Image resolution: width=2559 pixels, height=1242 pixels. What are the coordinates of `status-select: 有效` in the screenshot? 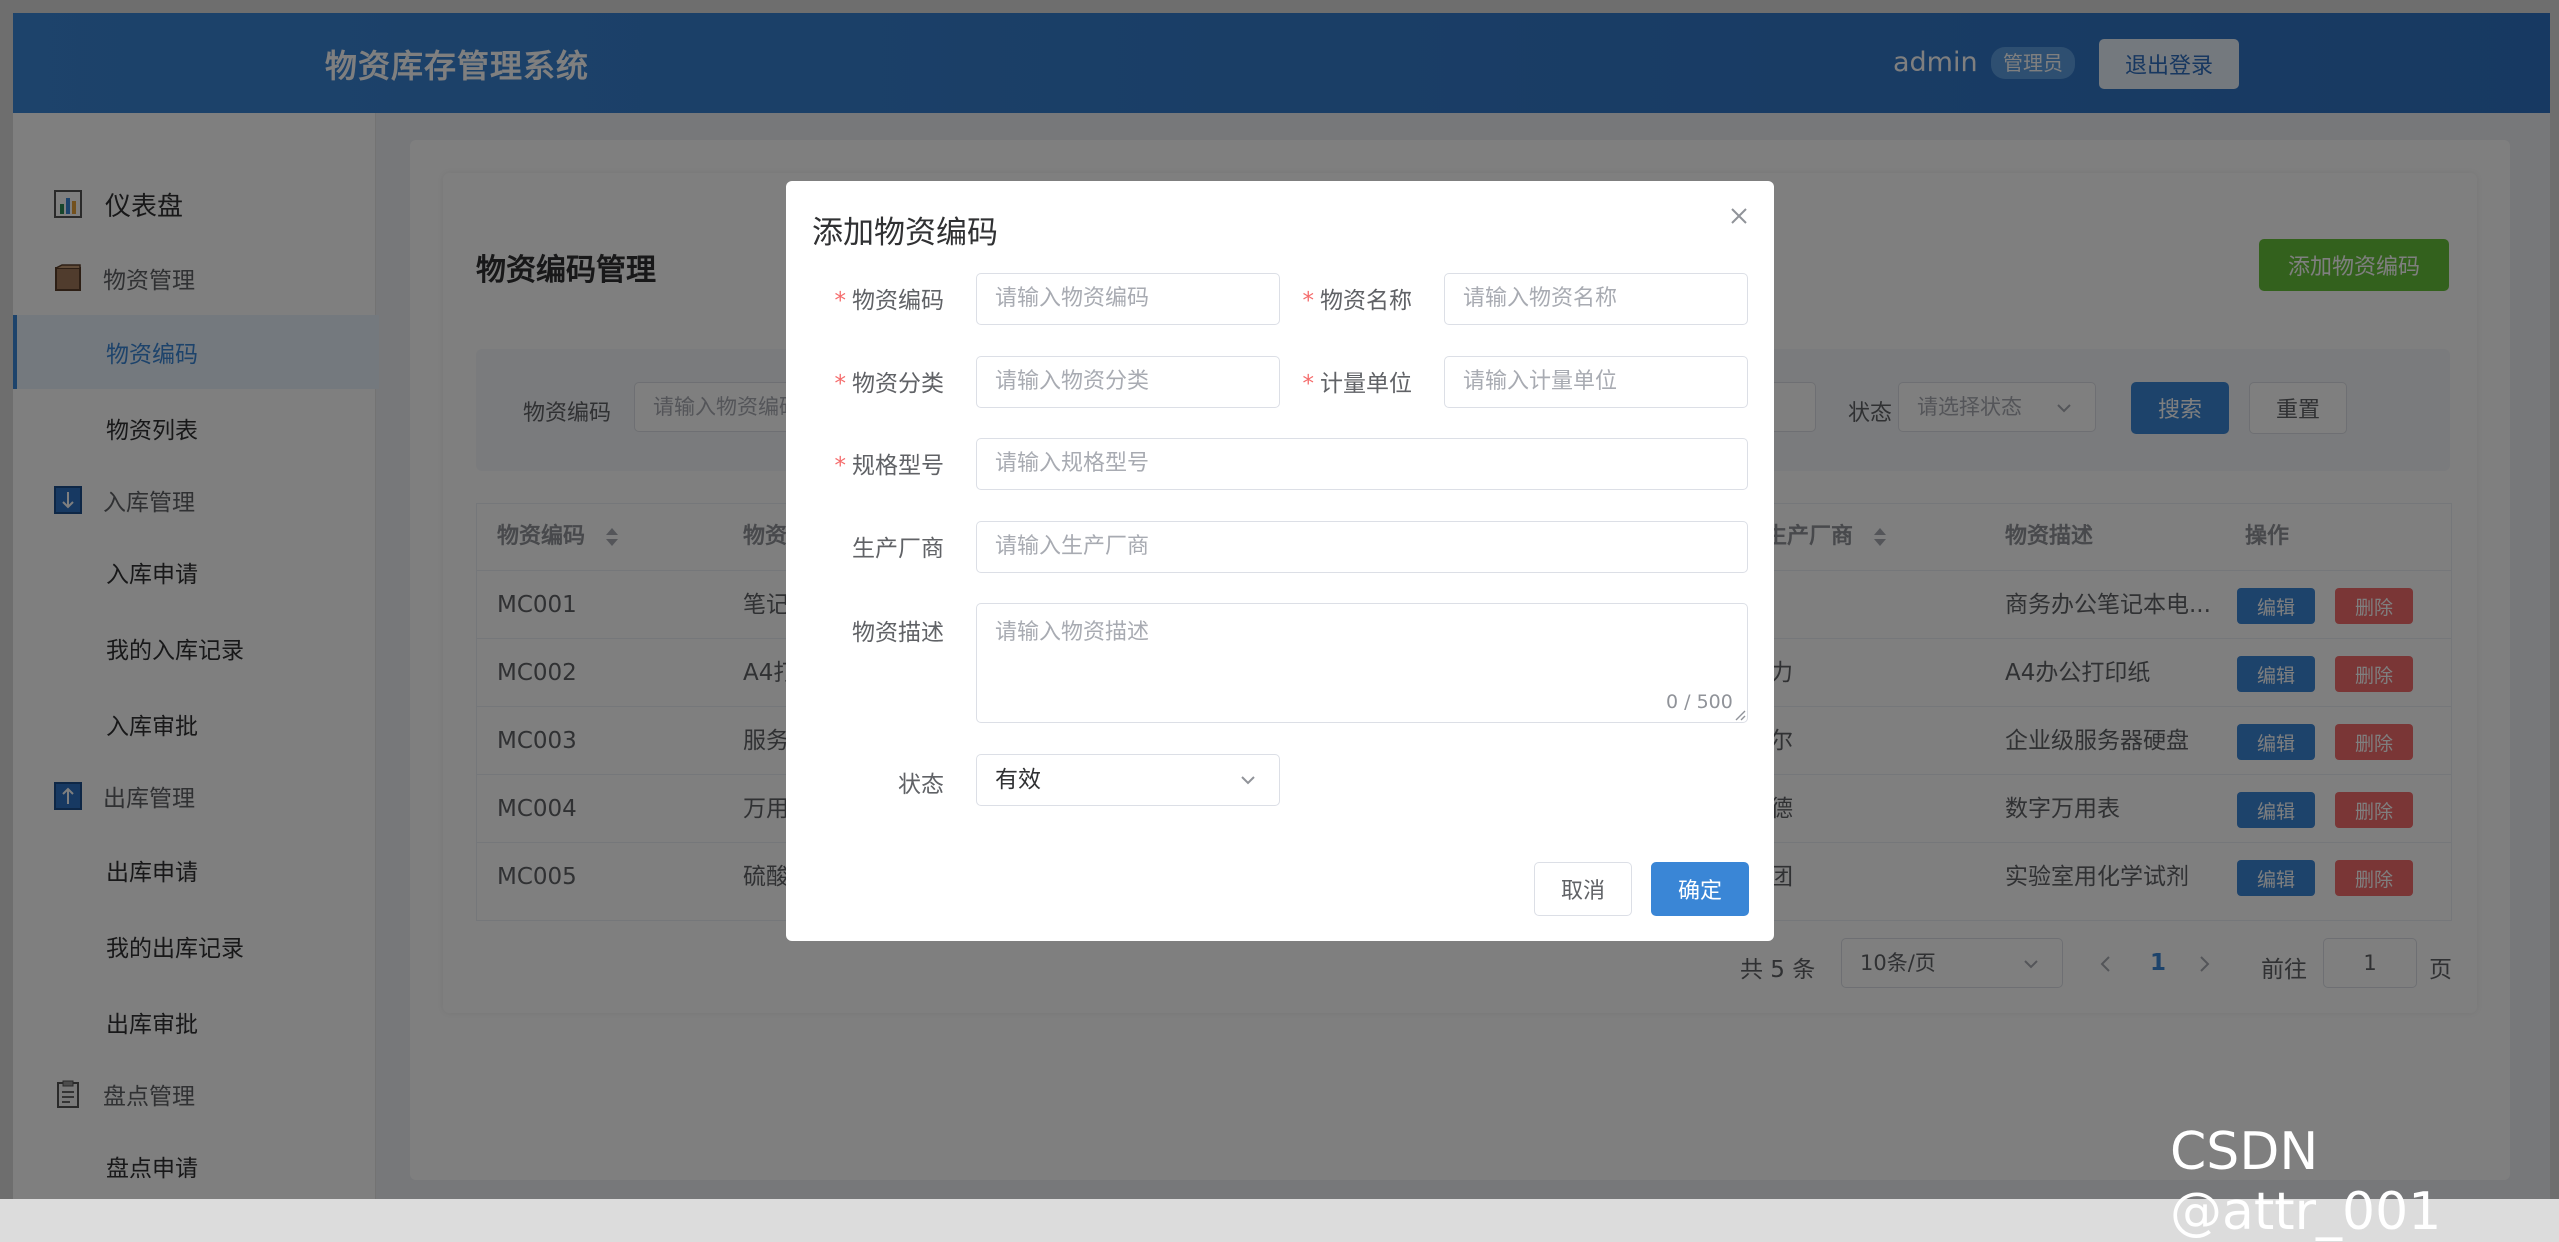 It's located at (1128, 780).